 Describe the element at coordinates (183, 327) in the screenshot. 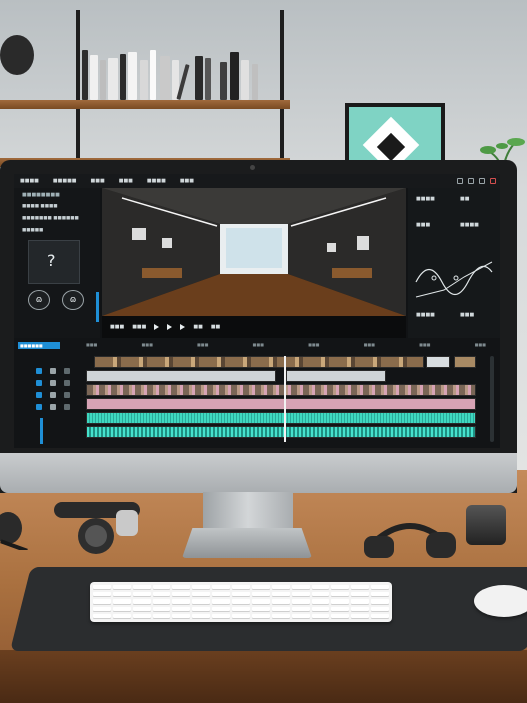

I see `step-forward-icon` at that location.